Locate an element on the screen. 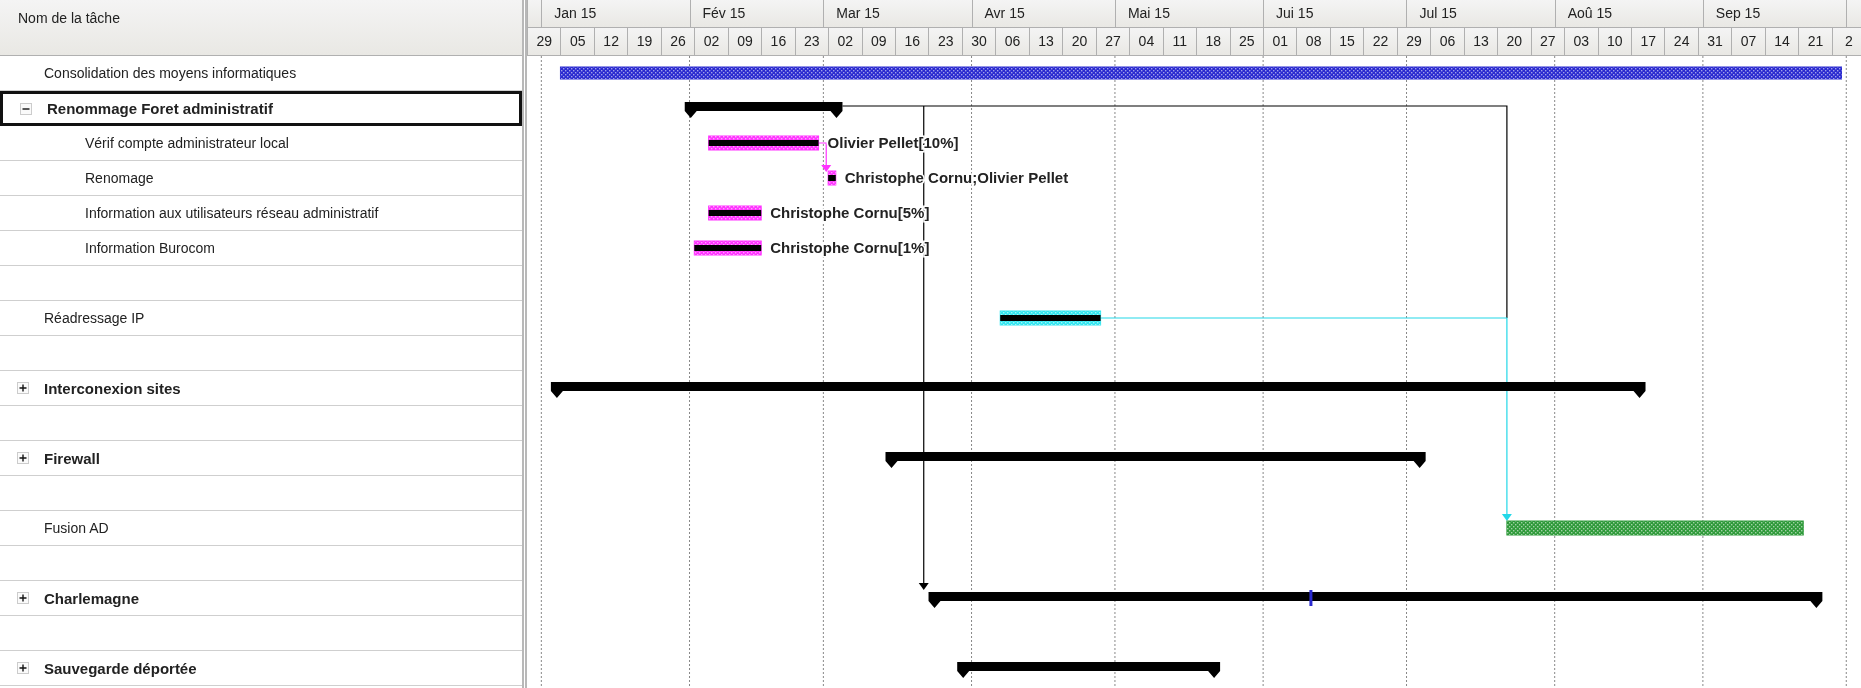  month-label: Sep 15 is located at coordinates (1738, 13).